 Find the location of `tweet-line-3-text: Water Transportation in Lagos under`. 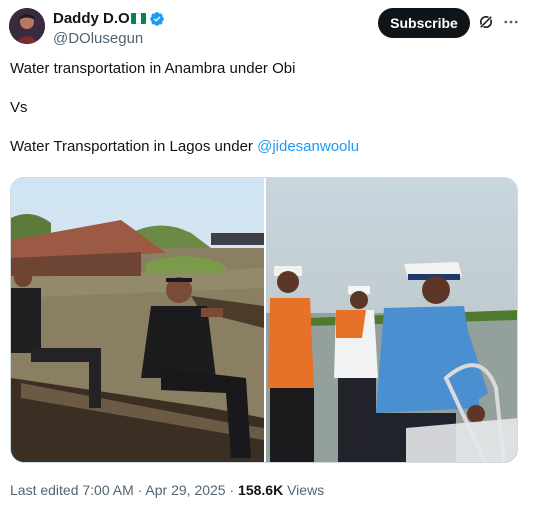

tweet-line-3-text: Water Transportation in Lagos under is located at coordinates (134, 146).